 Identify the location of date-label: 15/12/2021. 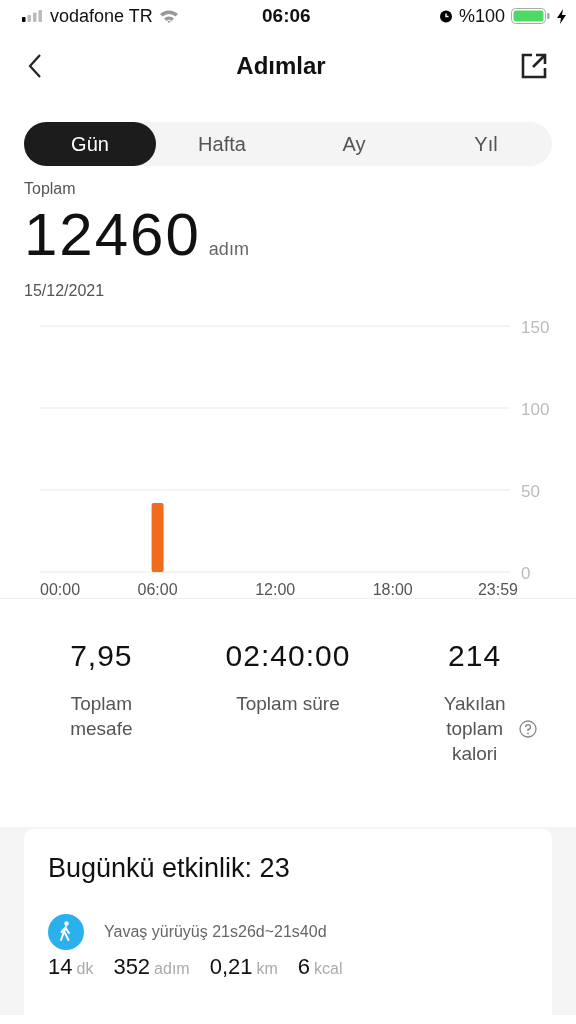
(65, 291).